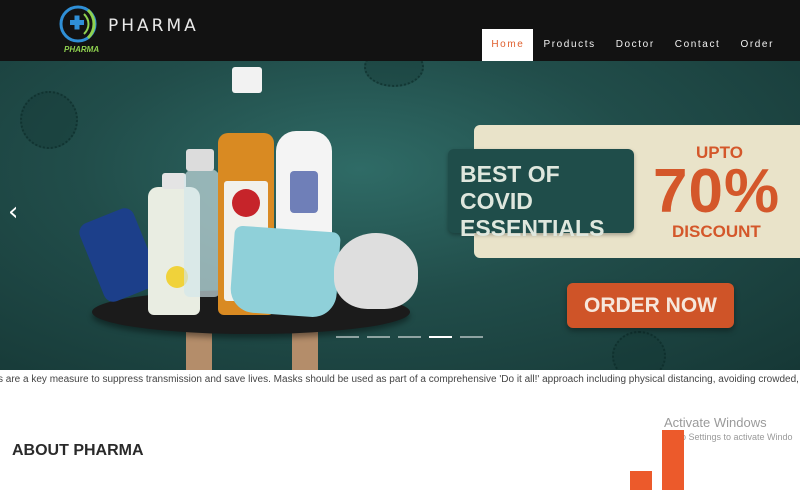  Describe the element at coordinates (715, 422) in the screenshot. I see `watermark-title: Activate Windows` at that location.